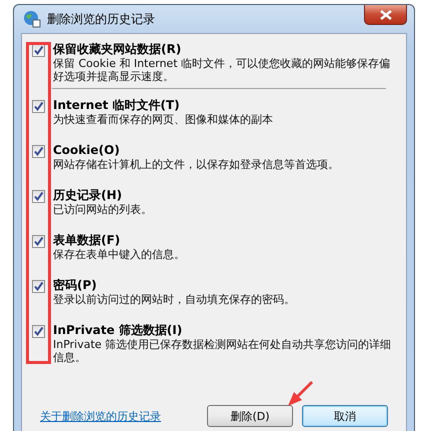 The image size is (423, 431). I want to click on globe-icon, so click(32, 19).